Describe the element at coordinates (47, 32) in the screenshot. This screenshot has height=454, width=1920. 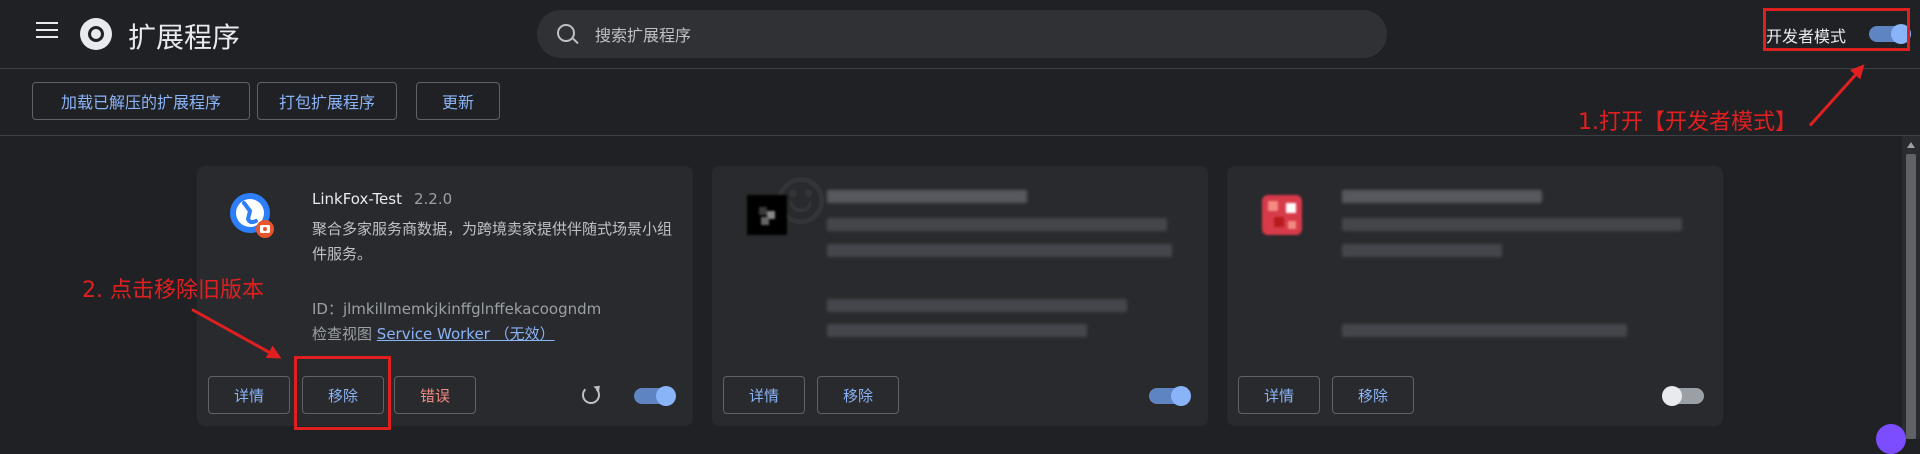
I see `menu-icon` at that location.